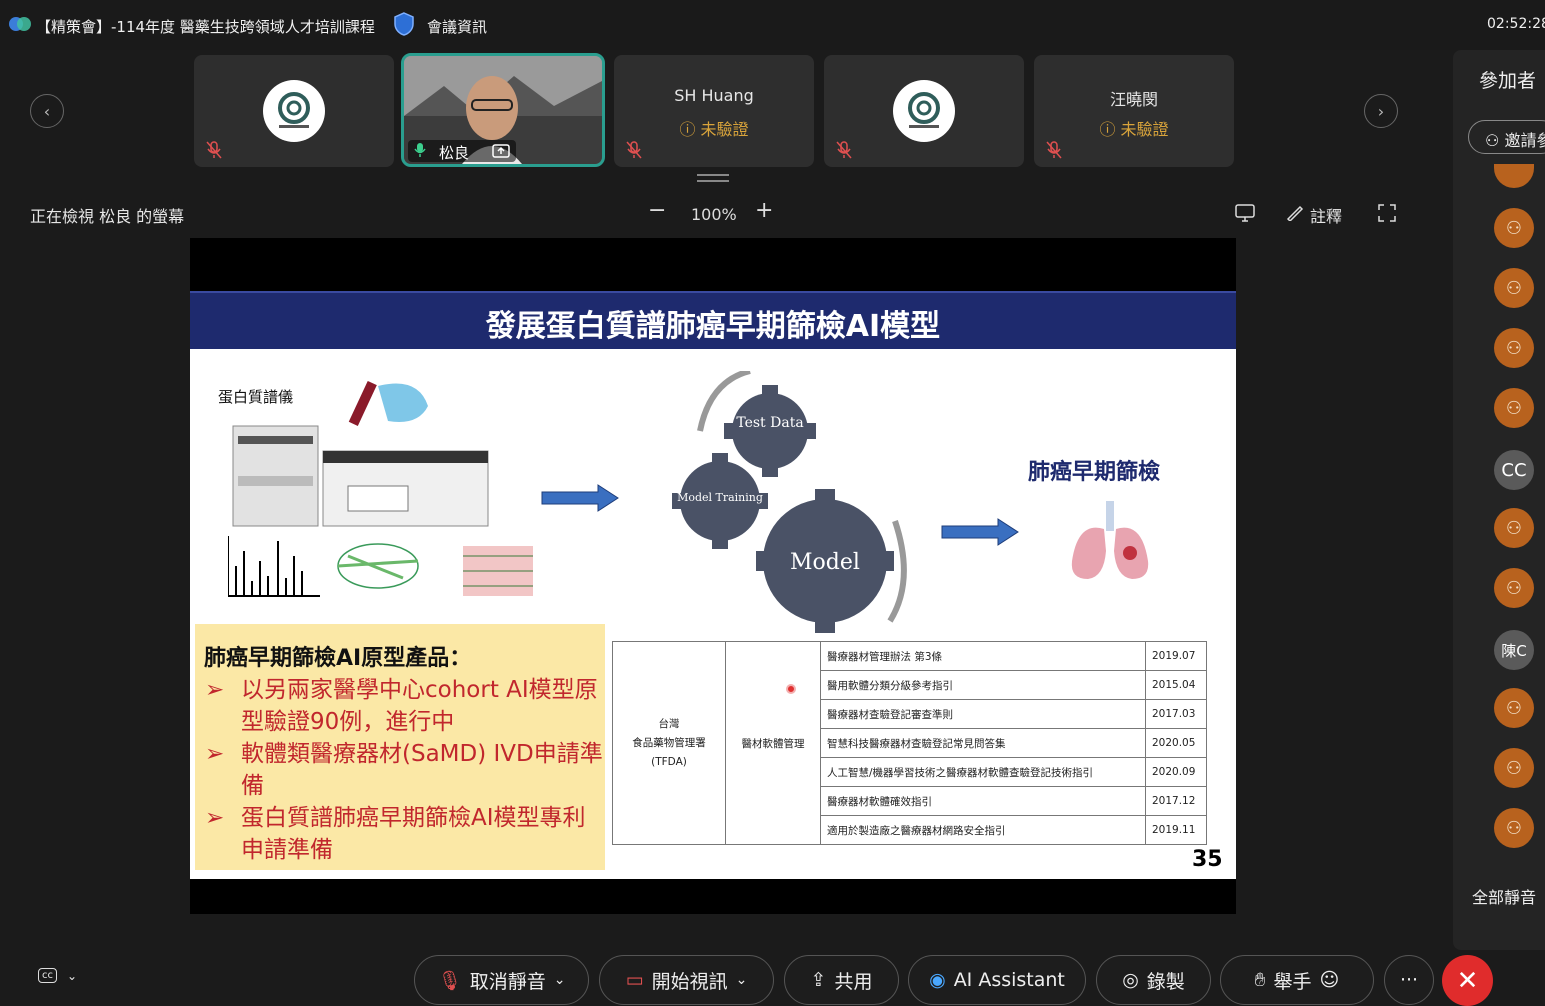 The width and height of the screenshot is (1545, 1006). What do you see at coordinates (57, 975) in the screenshot?
I see `captions-control: cc ⌄` at bounding box center [57, 975].